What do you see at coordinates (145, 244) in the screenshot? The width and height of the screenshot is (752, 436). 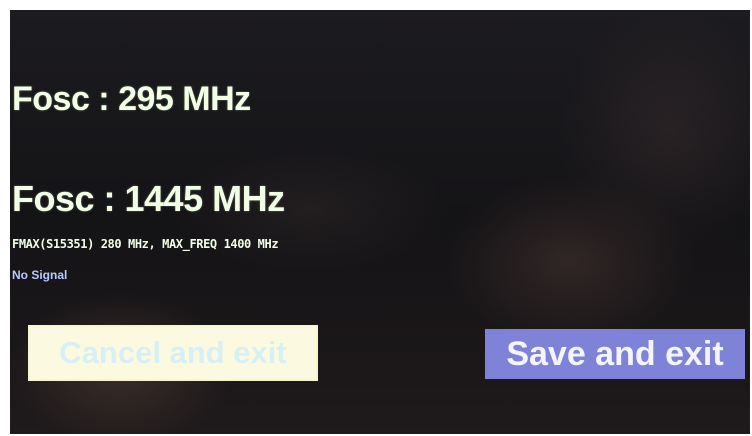 I see `fmax-info-line: FMAX(S15351) 280 MHz, MAX_FREQ 1400 MHz` at bounding box center [145, 244].